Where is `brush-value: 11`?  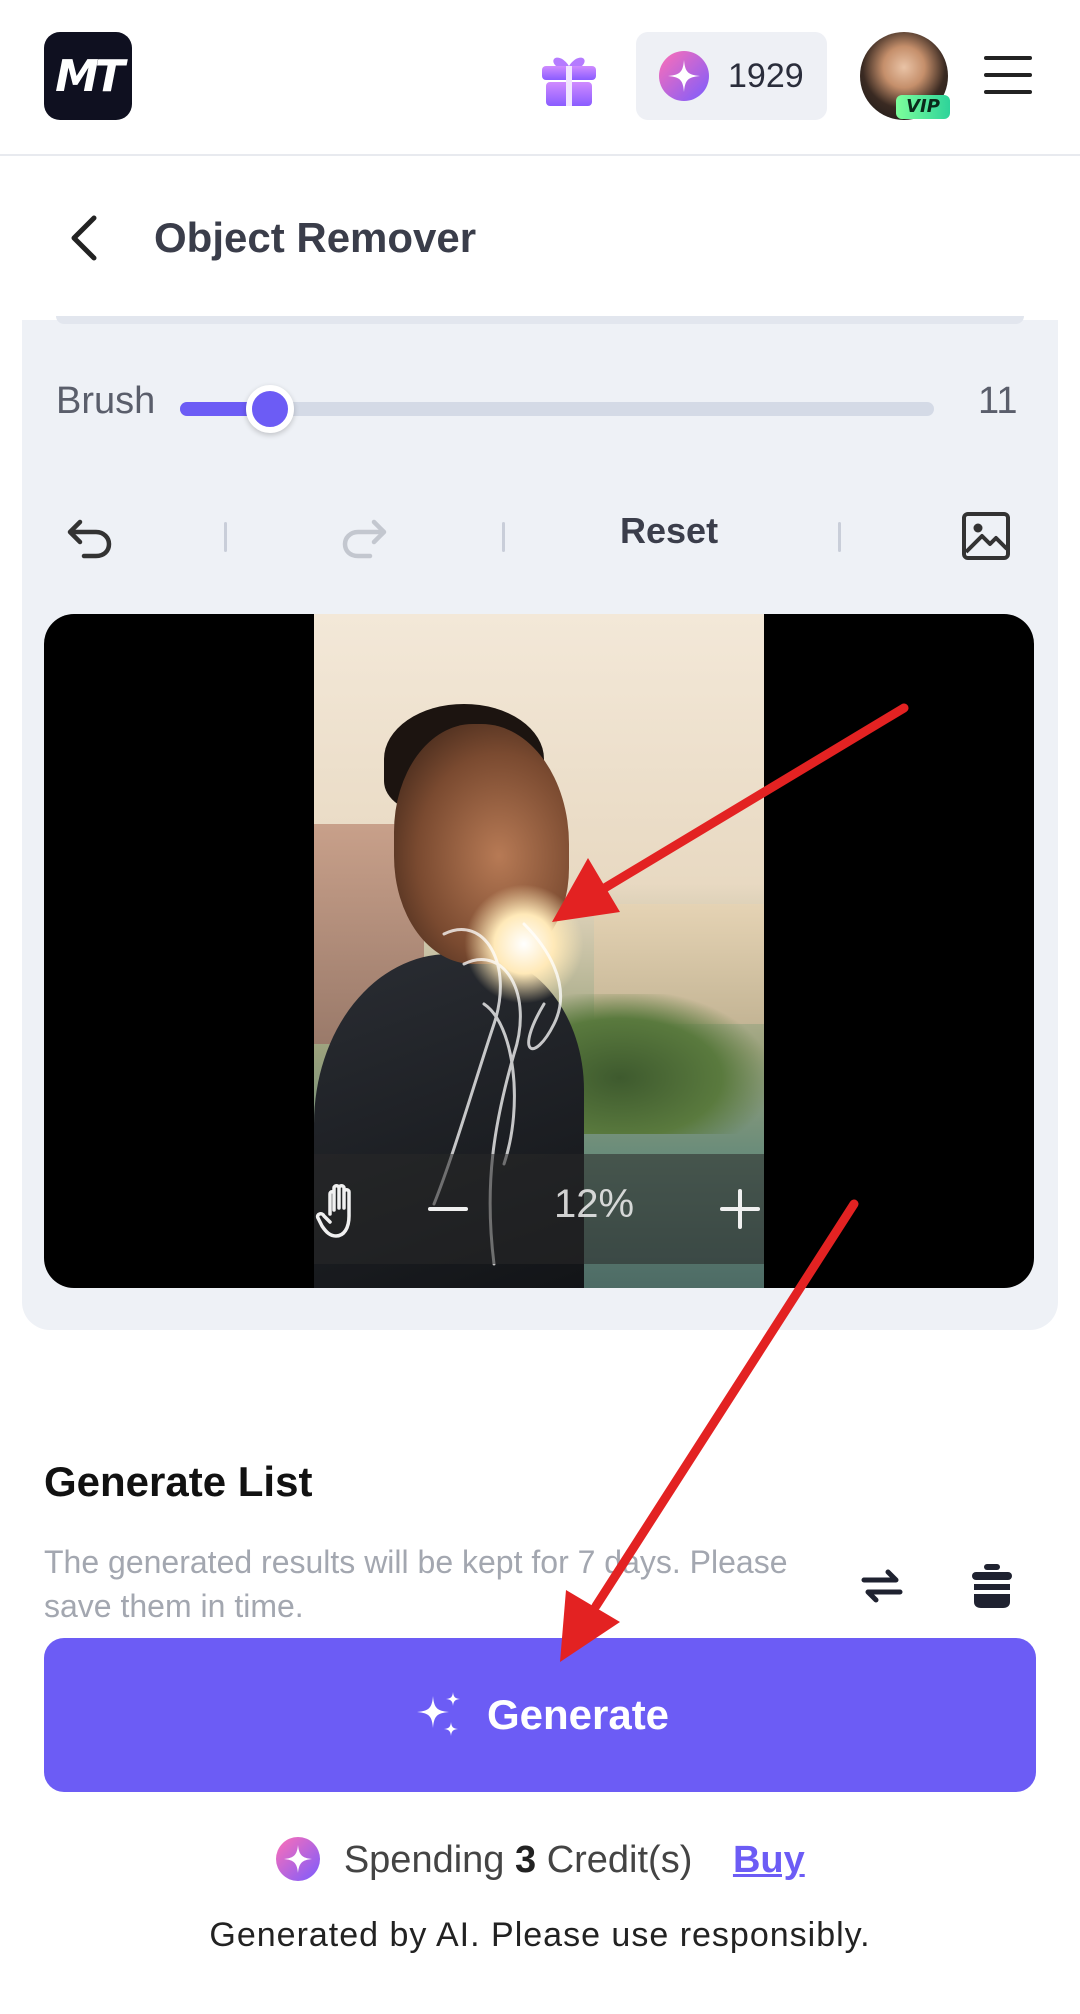 brush-value: 11 is located at coordinates (998, 401).